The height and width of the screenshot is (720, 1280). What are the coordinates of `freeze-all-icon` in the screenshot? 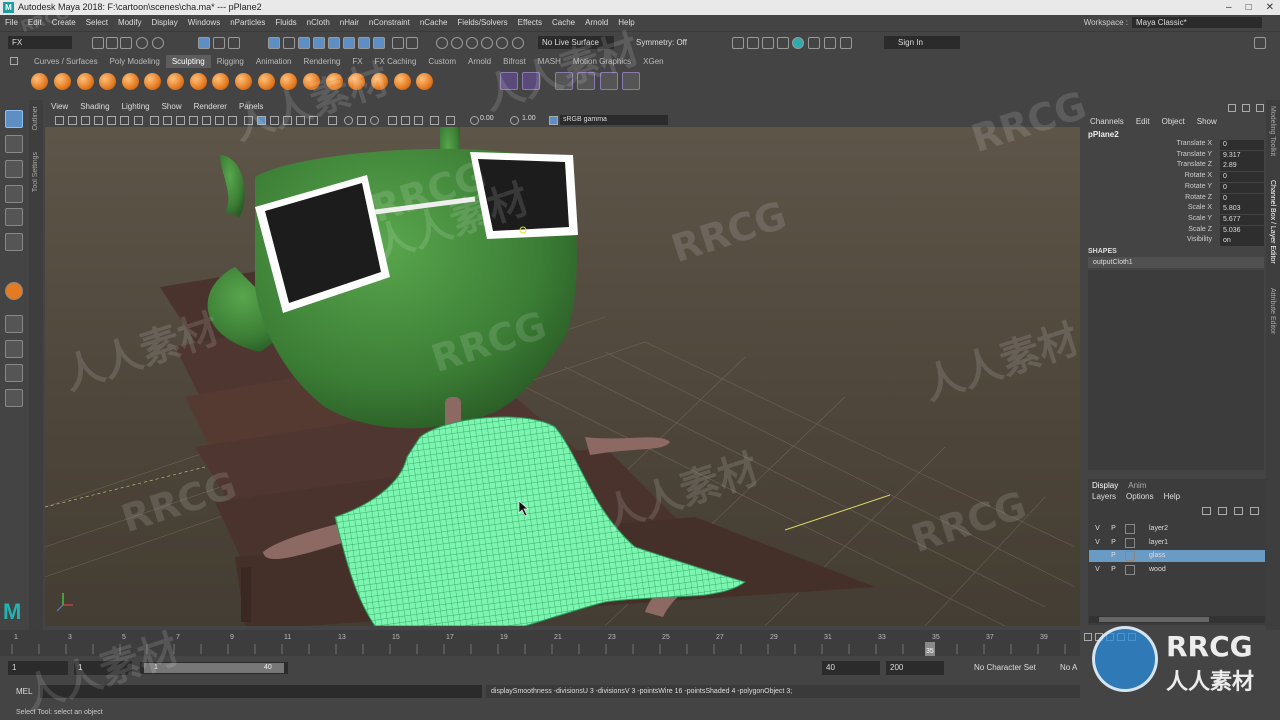 It's located at (586, 81).